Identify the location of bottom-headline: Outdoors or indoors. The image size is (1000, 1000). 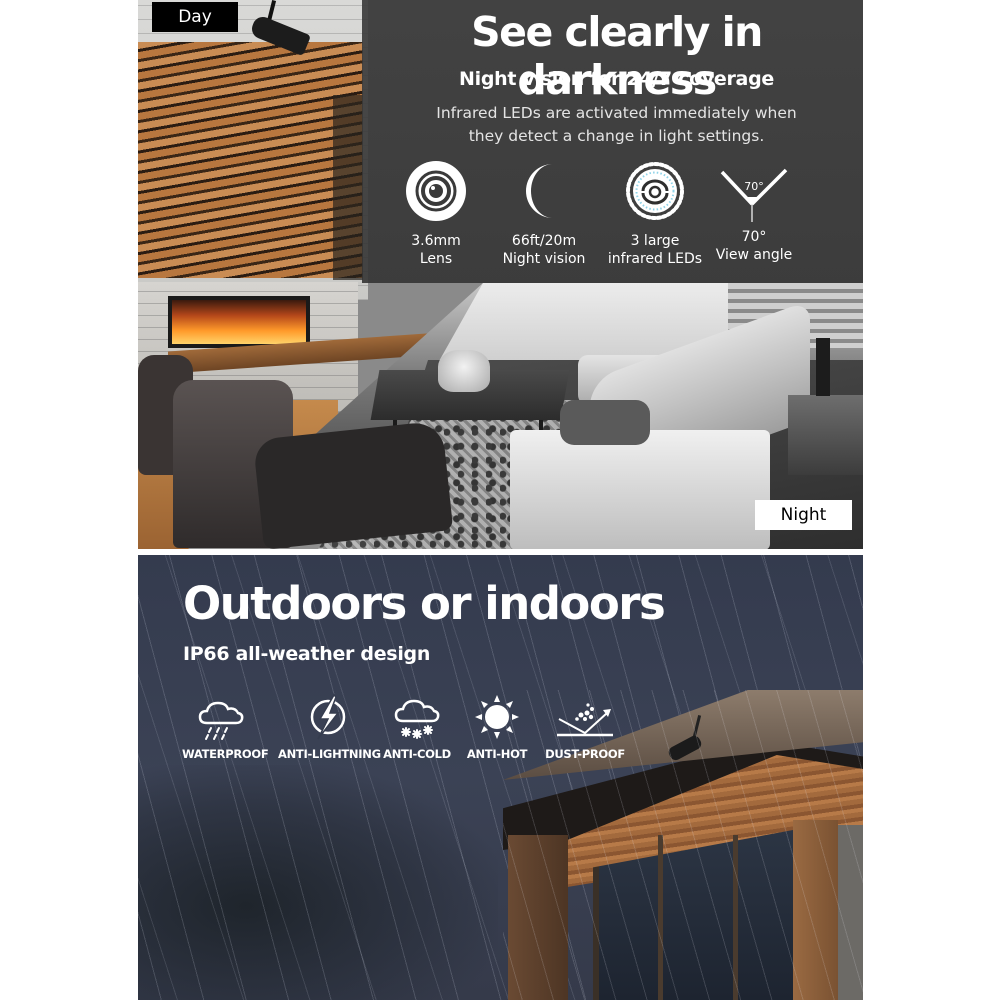
(424, 603).